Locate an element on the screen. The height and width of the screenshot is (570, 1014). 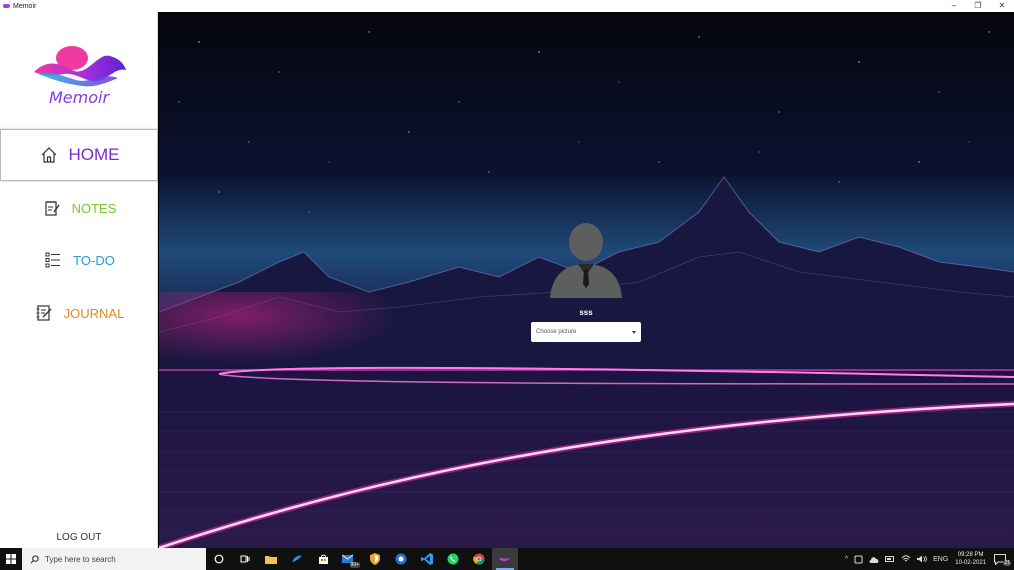
language-indicator: ENG is located at coordinates (940, 559).